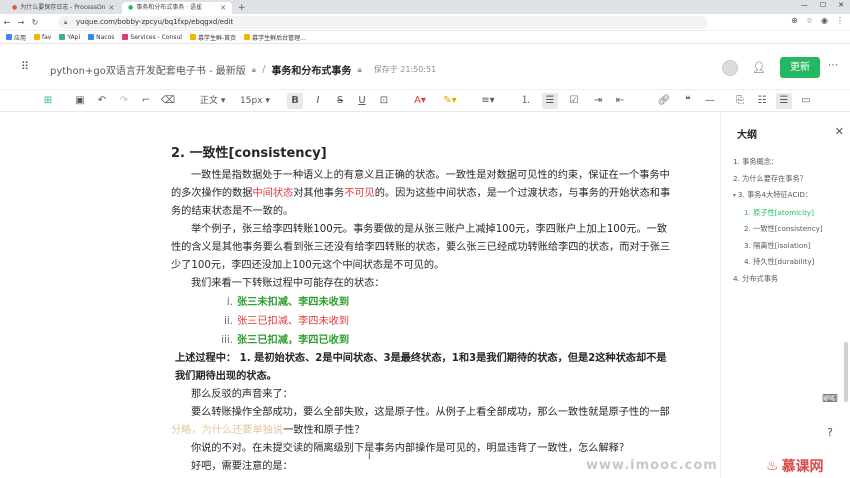 The image size is (850, 478). Describe the element at coordinates (804, 5) in the screenshot. I see `minimize-icon: —` at that location.